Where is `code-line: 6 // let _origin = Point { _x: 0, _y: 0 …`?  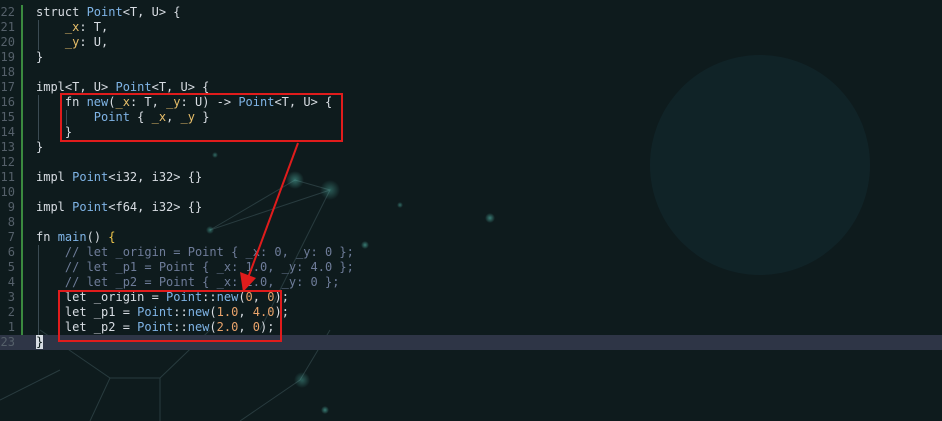 code-line: 6 // let _origin = Point { _x: 0, _y: 0 … is located at coordinates (471, 252).